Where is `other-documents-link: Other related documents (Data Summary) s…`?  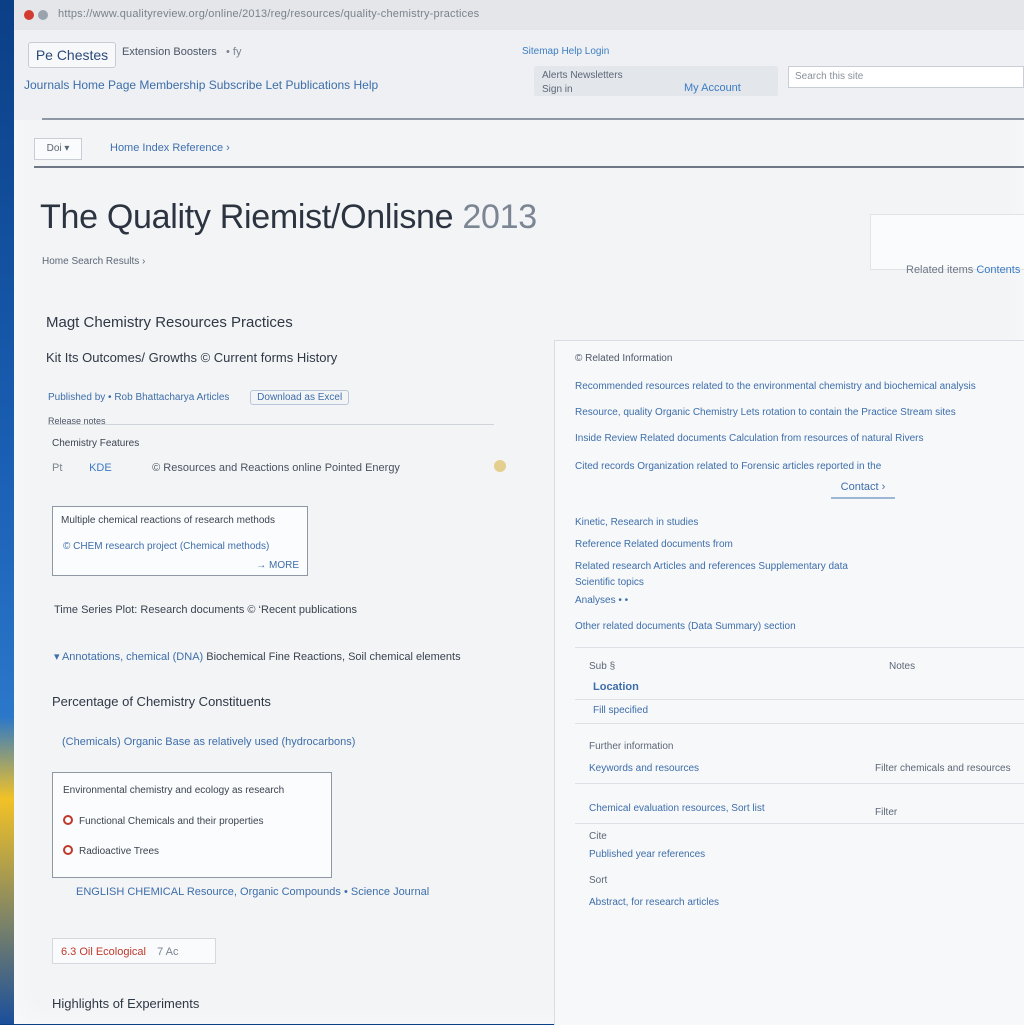 other-documents-link: Other related documents (Data Summary) s… is located at coordinates (685, 626).